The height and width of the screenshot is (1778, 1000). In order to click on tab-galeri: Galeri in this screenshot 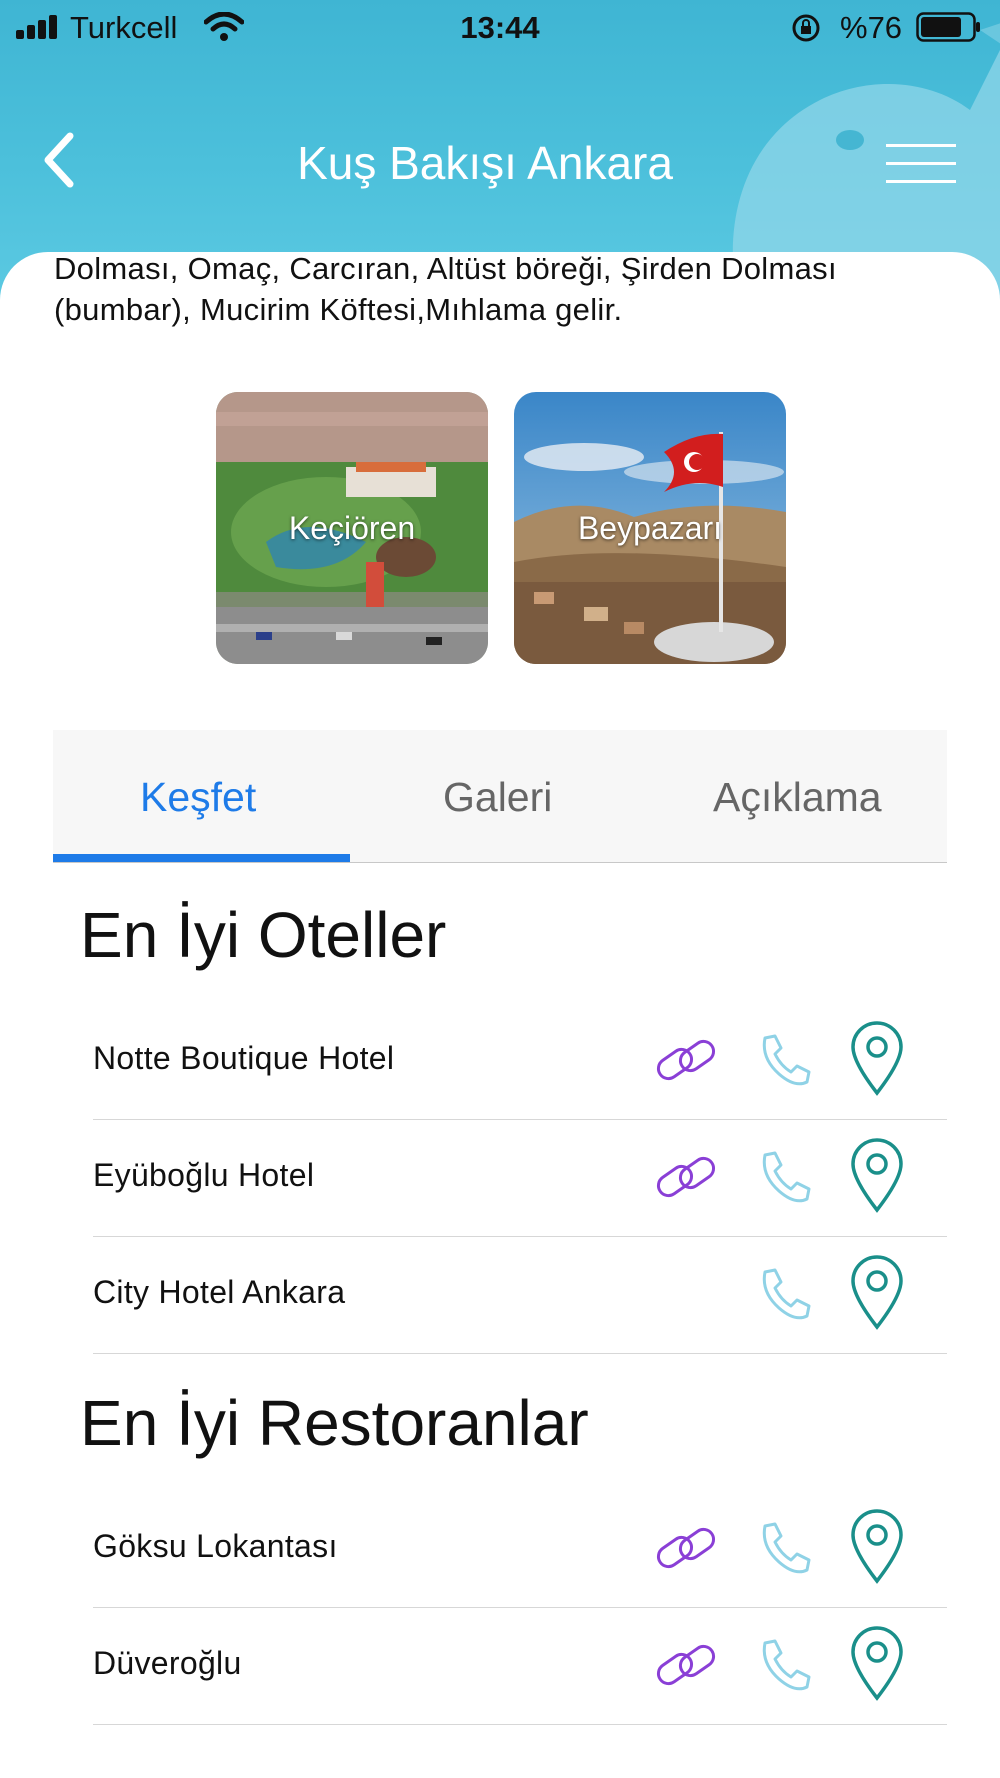, I will do `click(497, 797)`.